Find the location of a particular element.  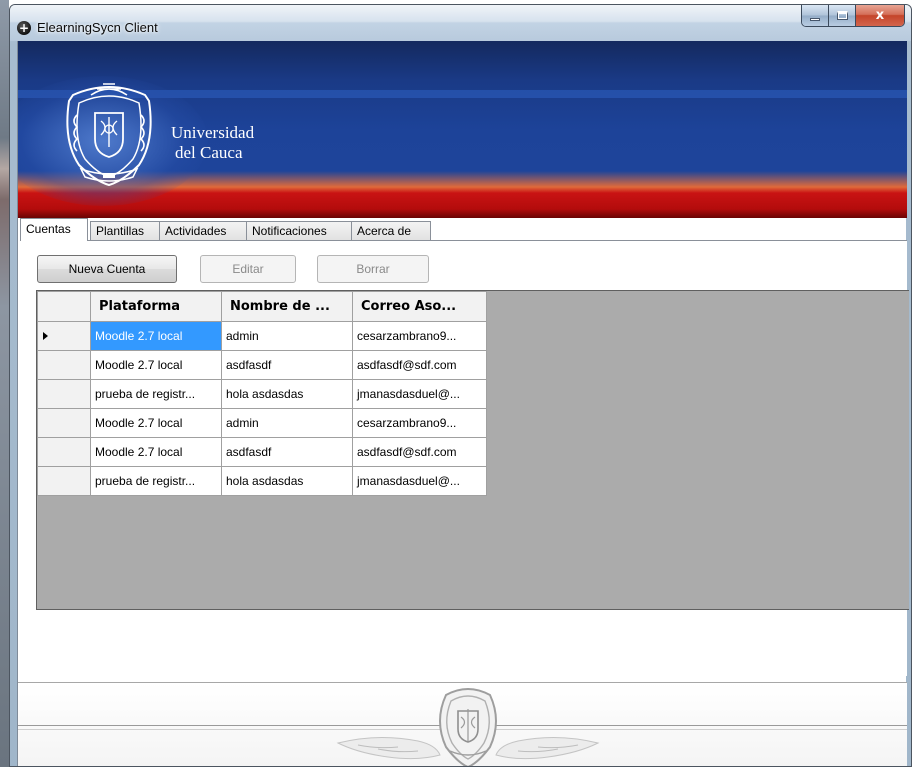

minimize-icon is located at coordinates (815, 19).